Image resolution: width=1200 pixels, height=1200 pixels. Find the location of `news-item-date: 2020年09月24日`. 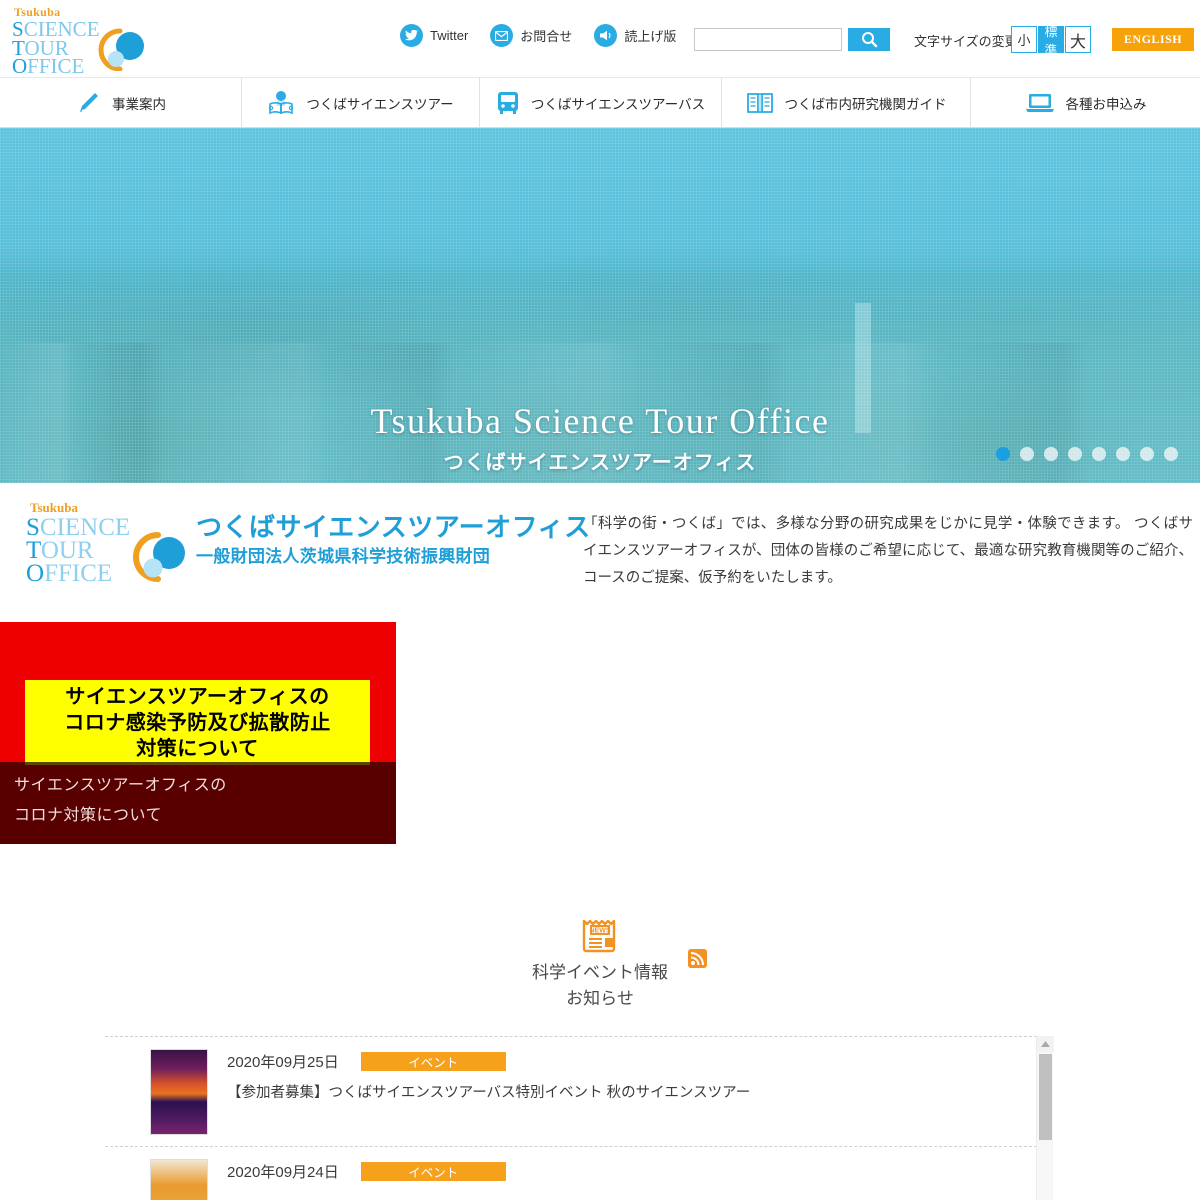

news-item-date: 2020年09月24日 is located at coordinates (283, 1172).